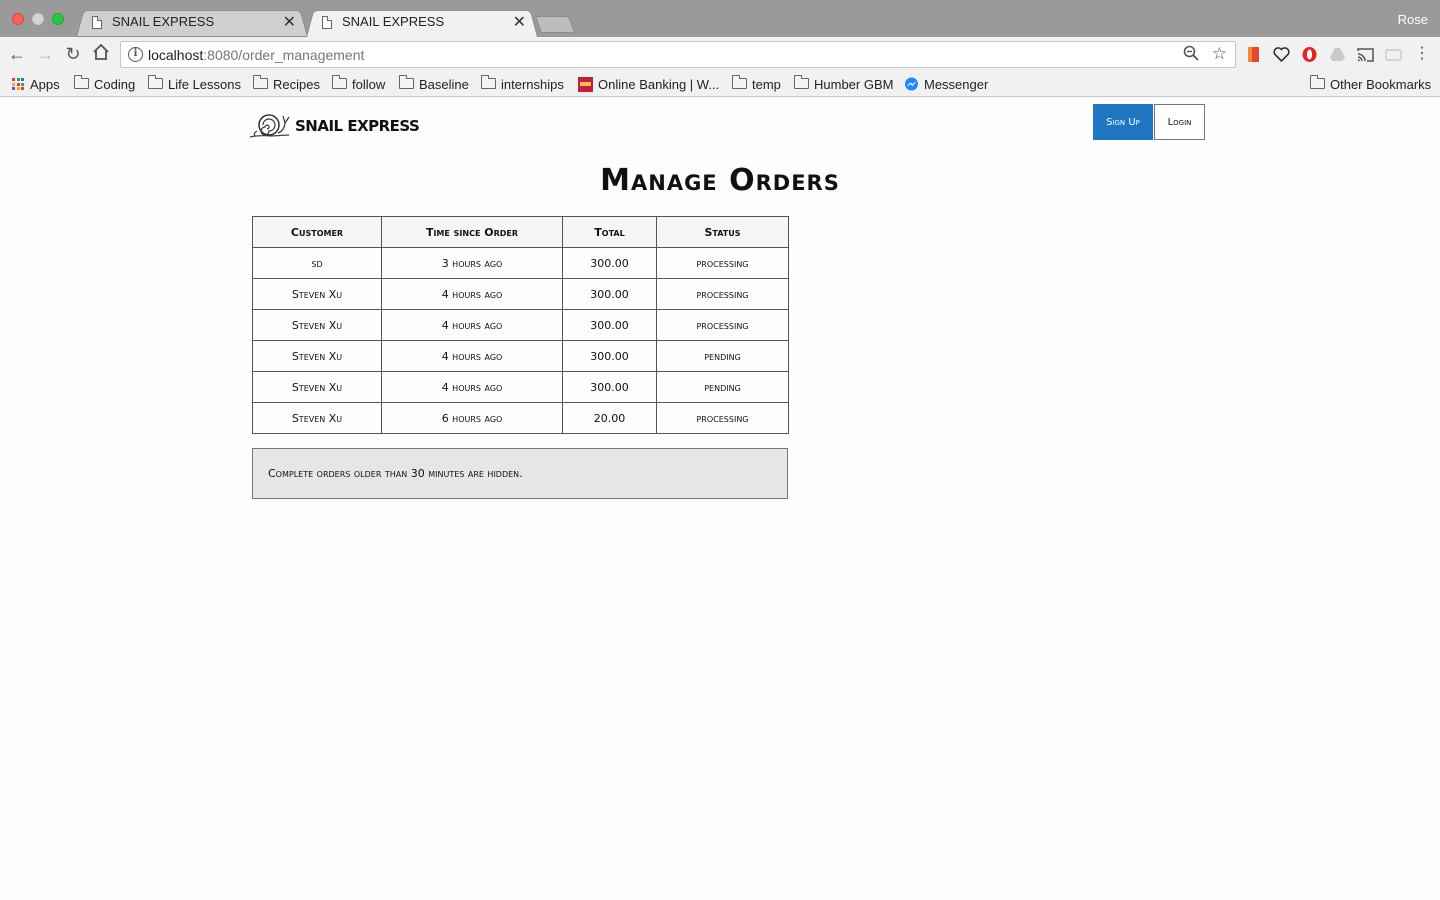  I want to click on column-header-customer: Customer, so click(317, 232).